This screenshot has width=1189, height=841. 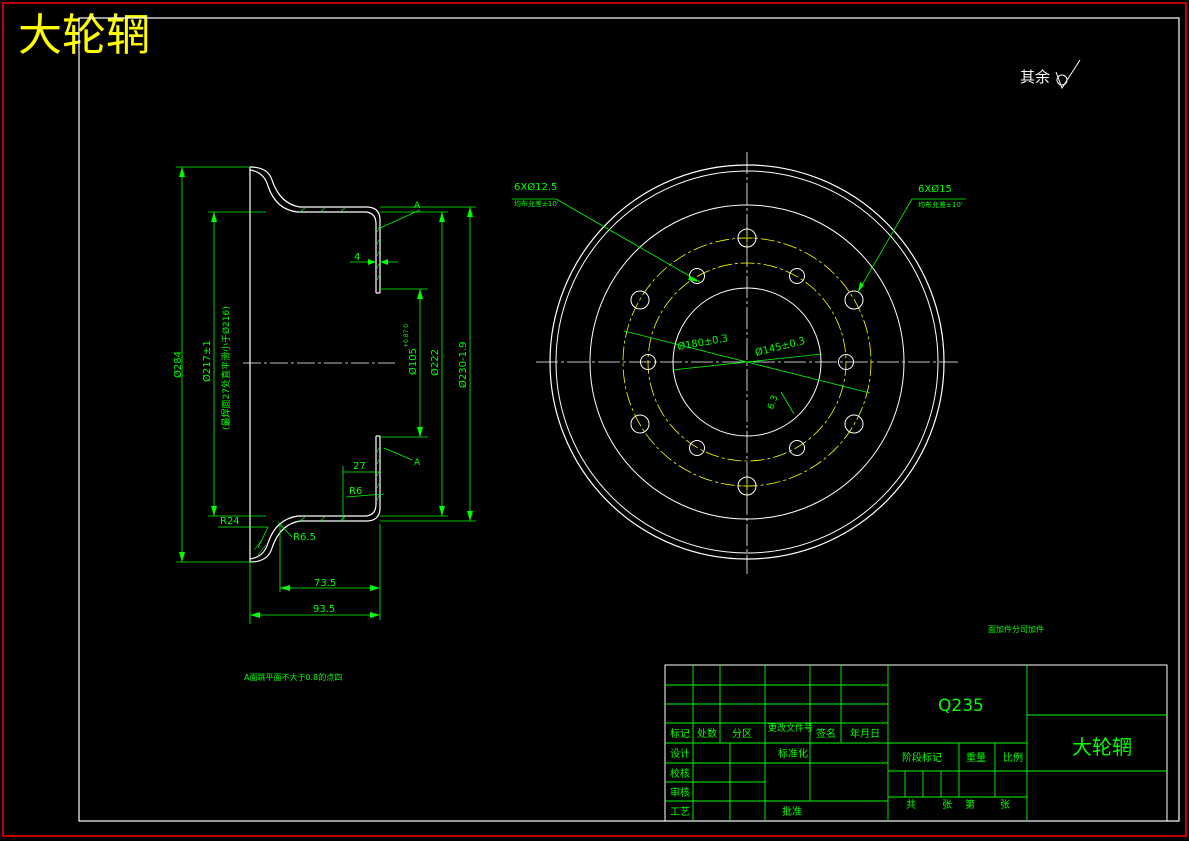 I want to click on roughness-label: 其余, so click(x=1035, y=77).